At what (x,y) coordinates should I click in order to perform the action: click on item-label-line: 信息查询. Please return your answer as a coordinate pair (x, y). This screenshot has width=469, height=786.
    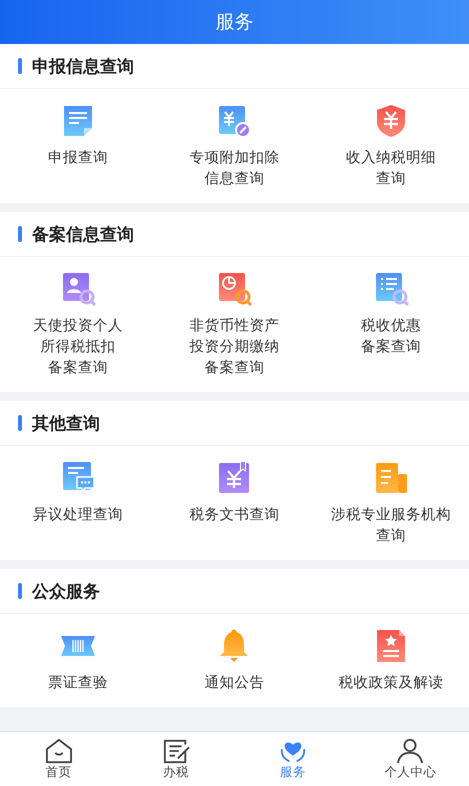
    Looking at the image, I should click on (234, 179).